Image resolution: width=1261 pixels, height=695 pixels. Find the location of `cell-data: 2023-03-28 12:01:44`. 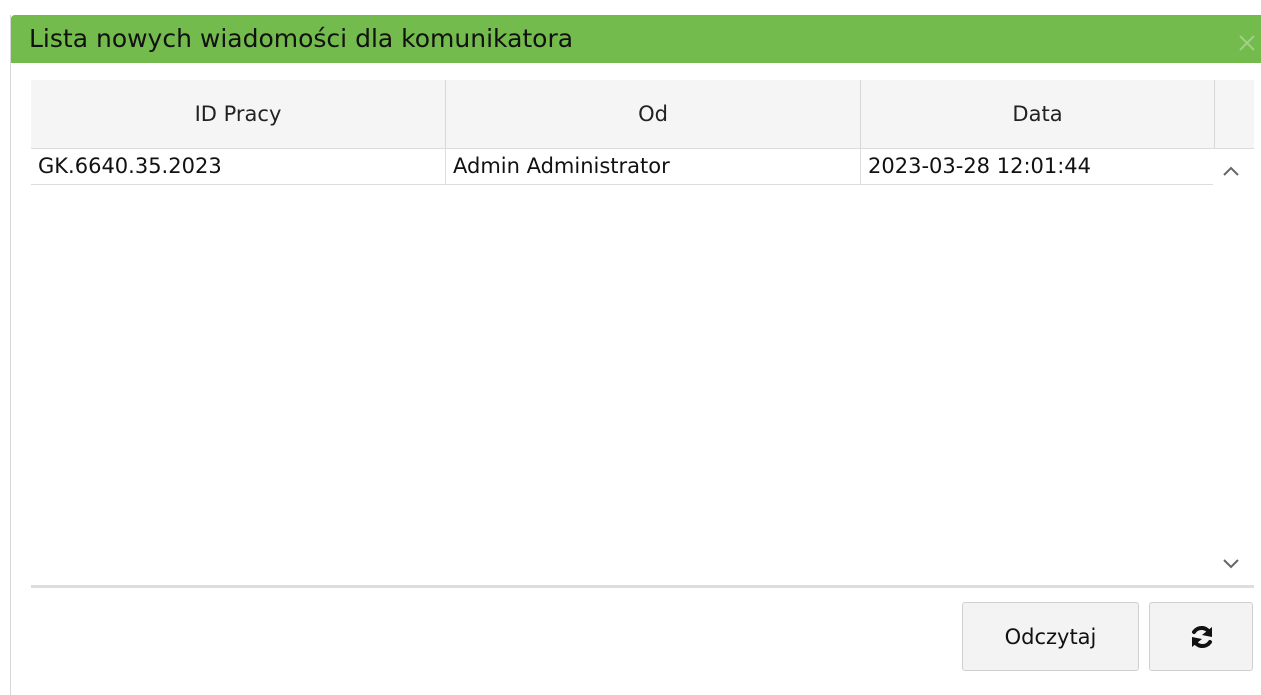

cell-data: 2023-03-28 12:01:44 is located at coordinates (980, 166).